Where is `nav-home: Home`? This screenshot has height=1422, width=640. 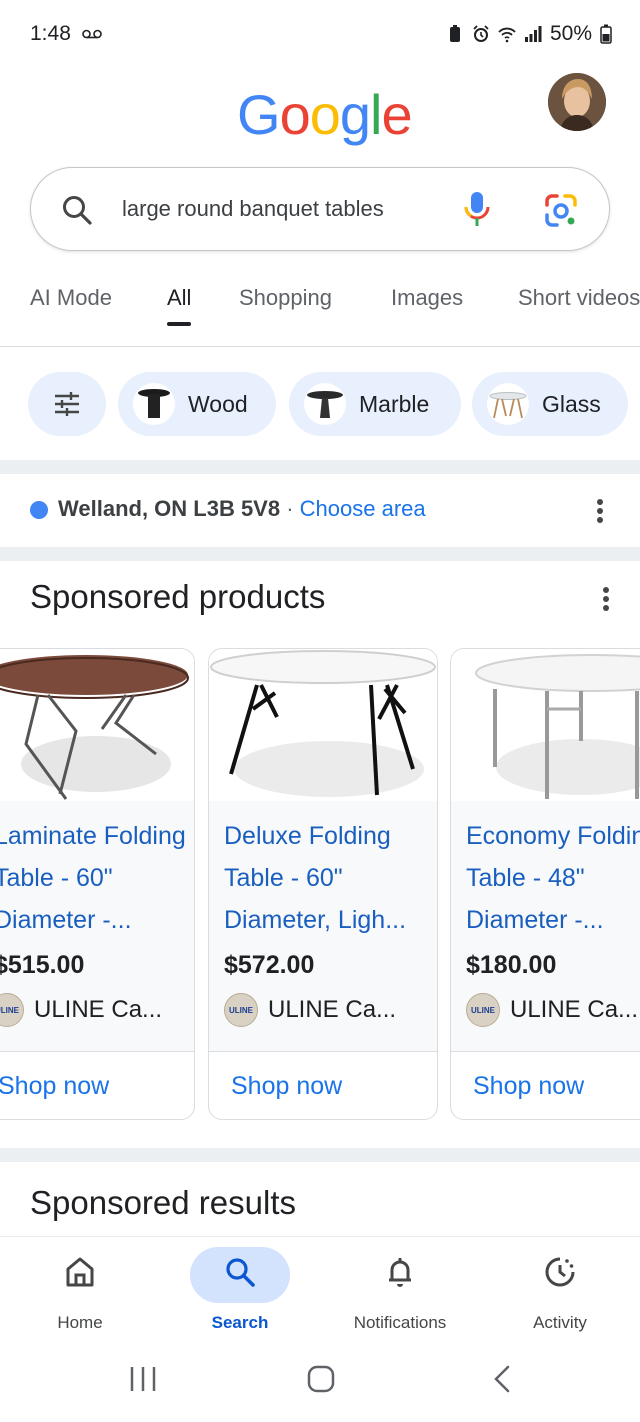
nav-home: Home is located at coordinates (80, 1292).